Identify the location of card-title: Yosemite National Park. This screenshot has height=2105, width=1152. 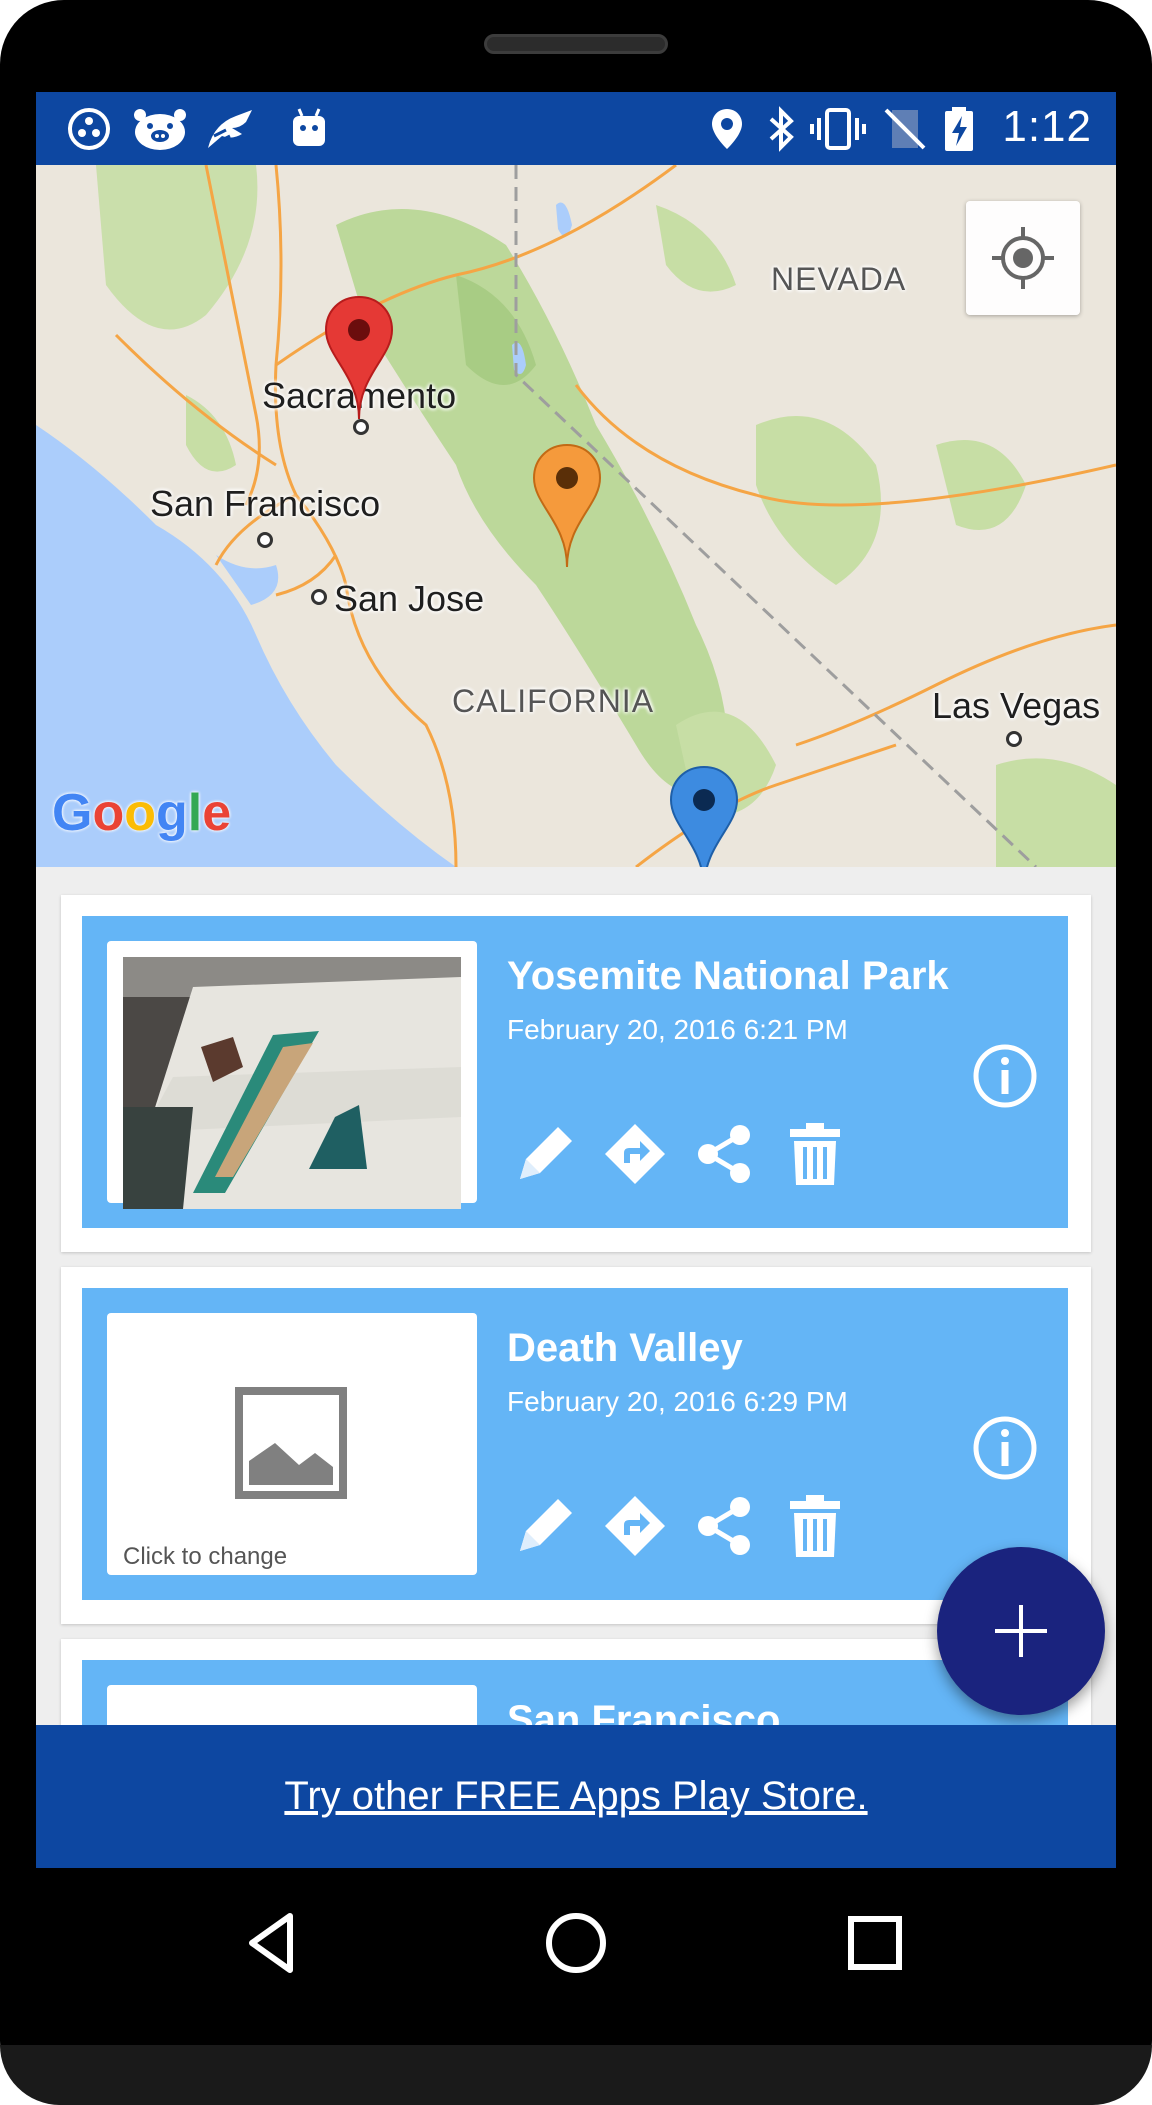
(728, 976).